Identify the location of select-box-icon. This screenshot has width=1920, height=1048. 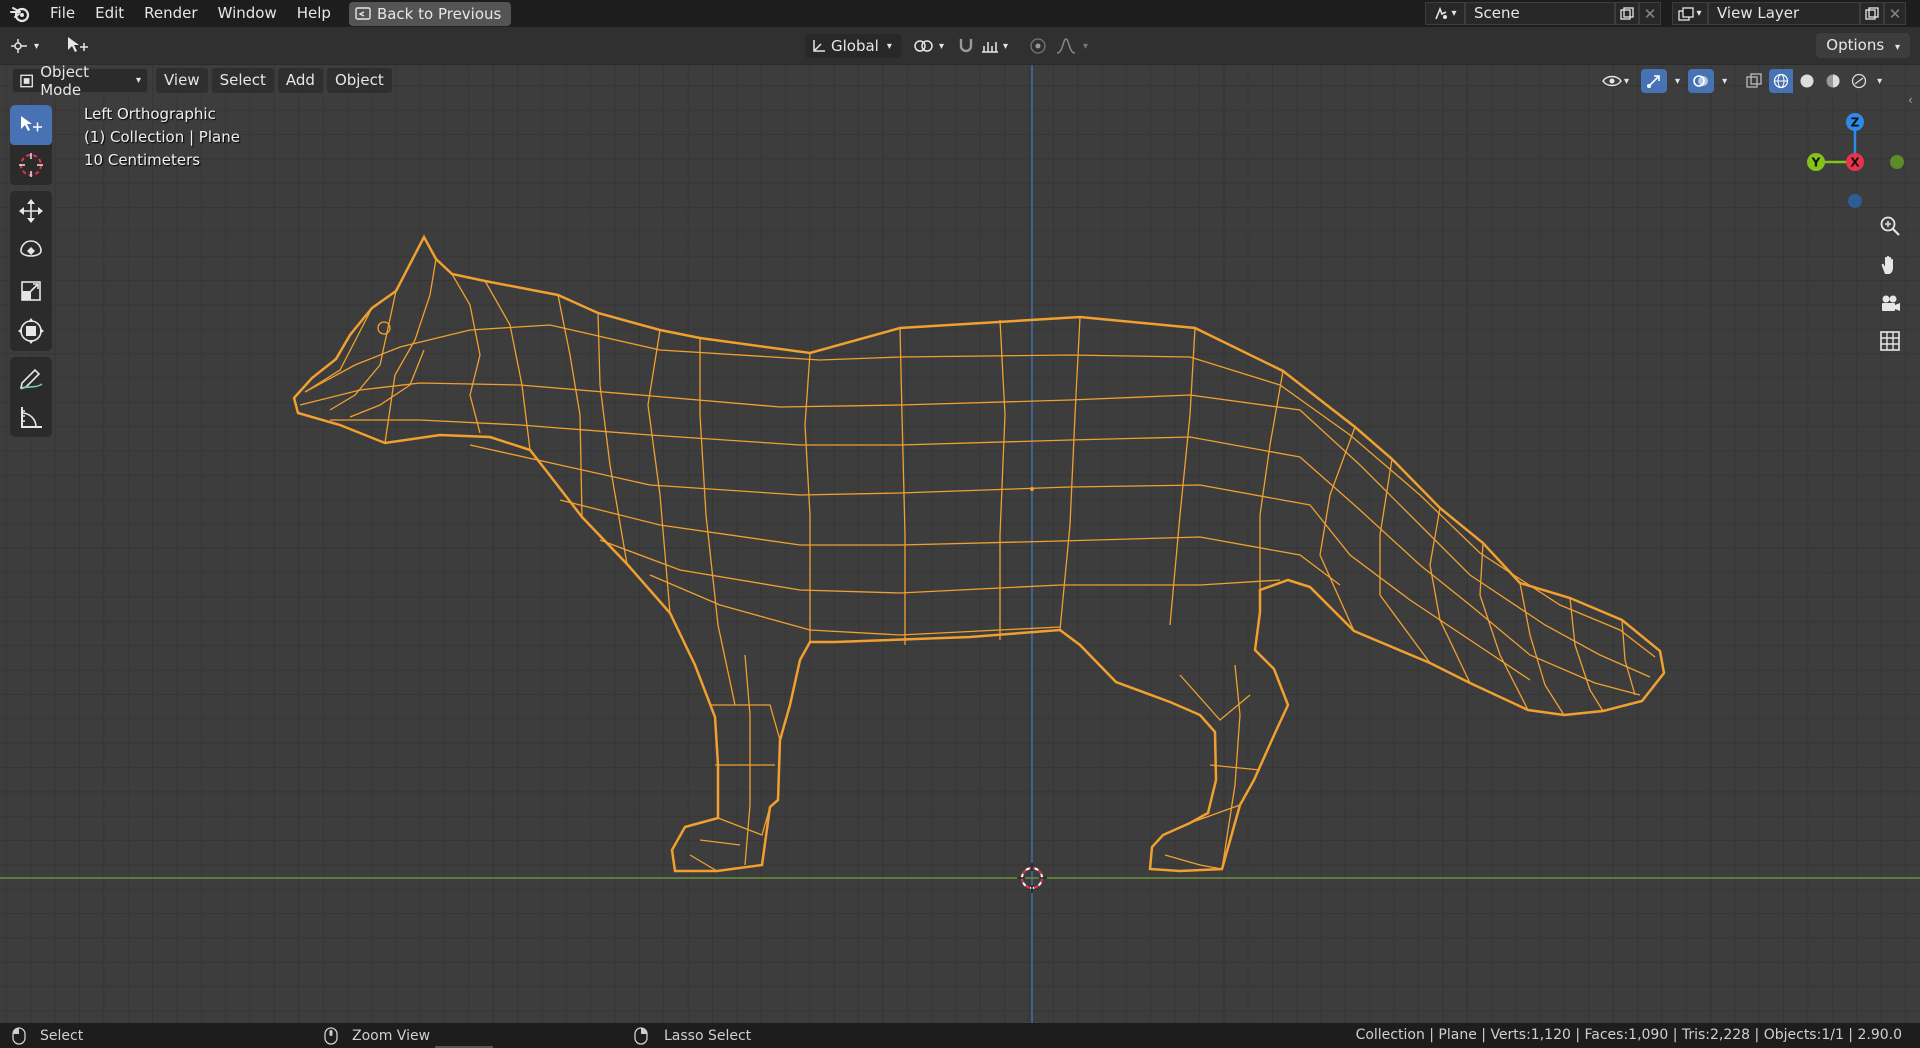
(31, 124).